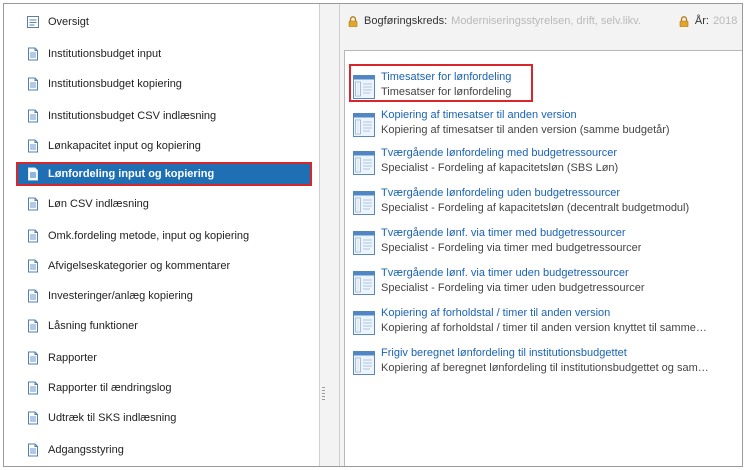 This screenshot has width=747, height=470. What do you see at coordinates (33, 22) in the screenshot?
I see `overview-icon` at bounding box center [33, 22].